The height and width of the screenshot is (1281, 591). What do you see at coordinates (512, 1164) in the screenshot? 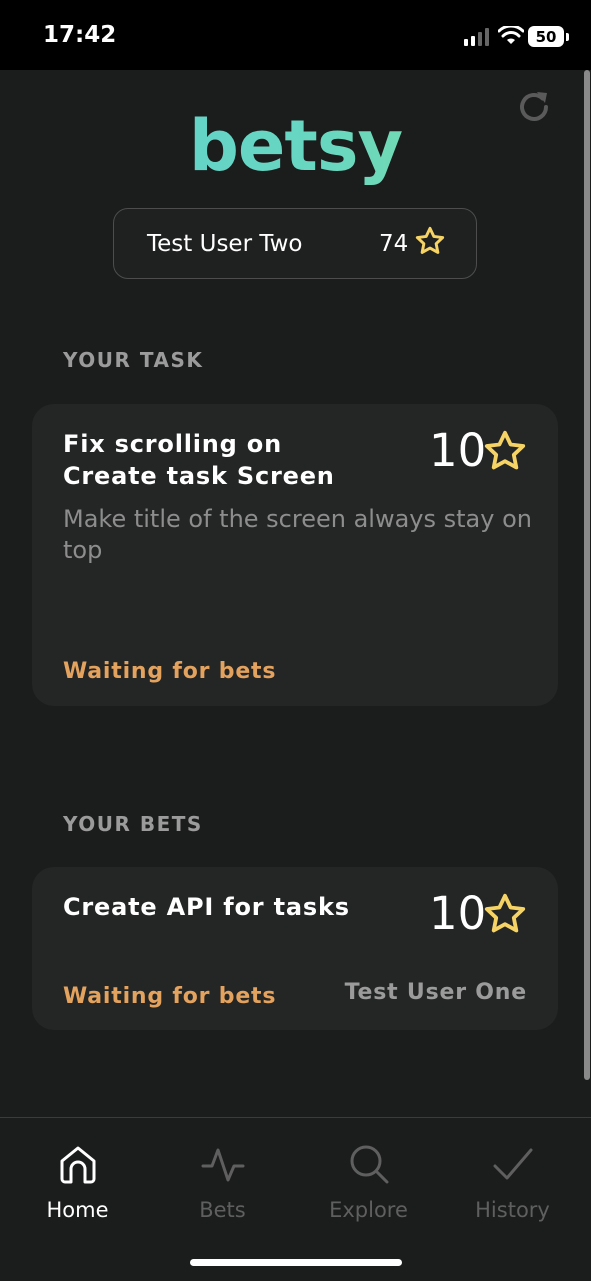
I see `check-icon` at bounding box center [512, 1164].